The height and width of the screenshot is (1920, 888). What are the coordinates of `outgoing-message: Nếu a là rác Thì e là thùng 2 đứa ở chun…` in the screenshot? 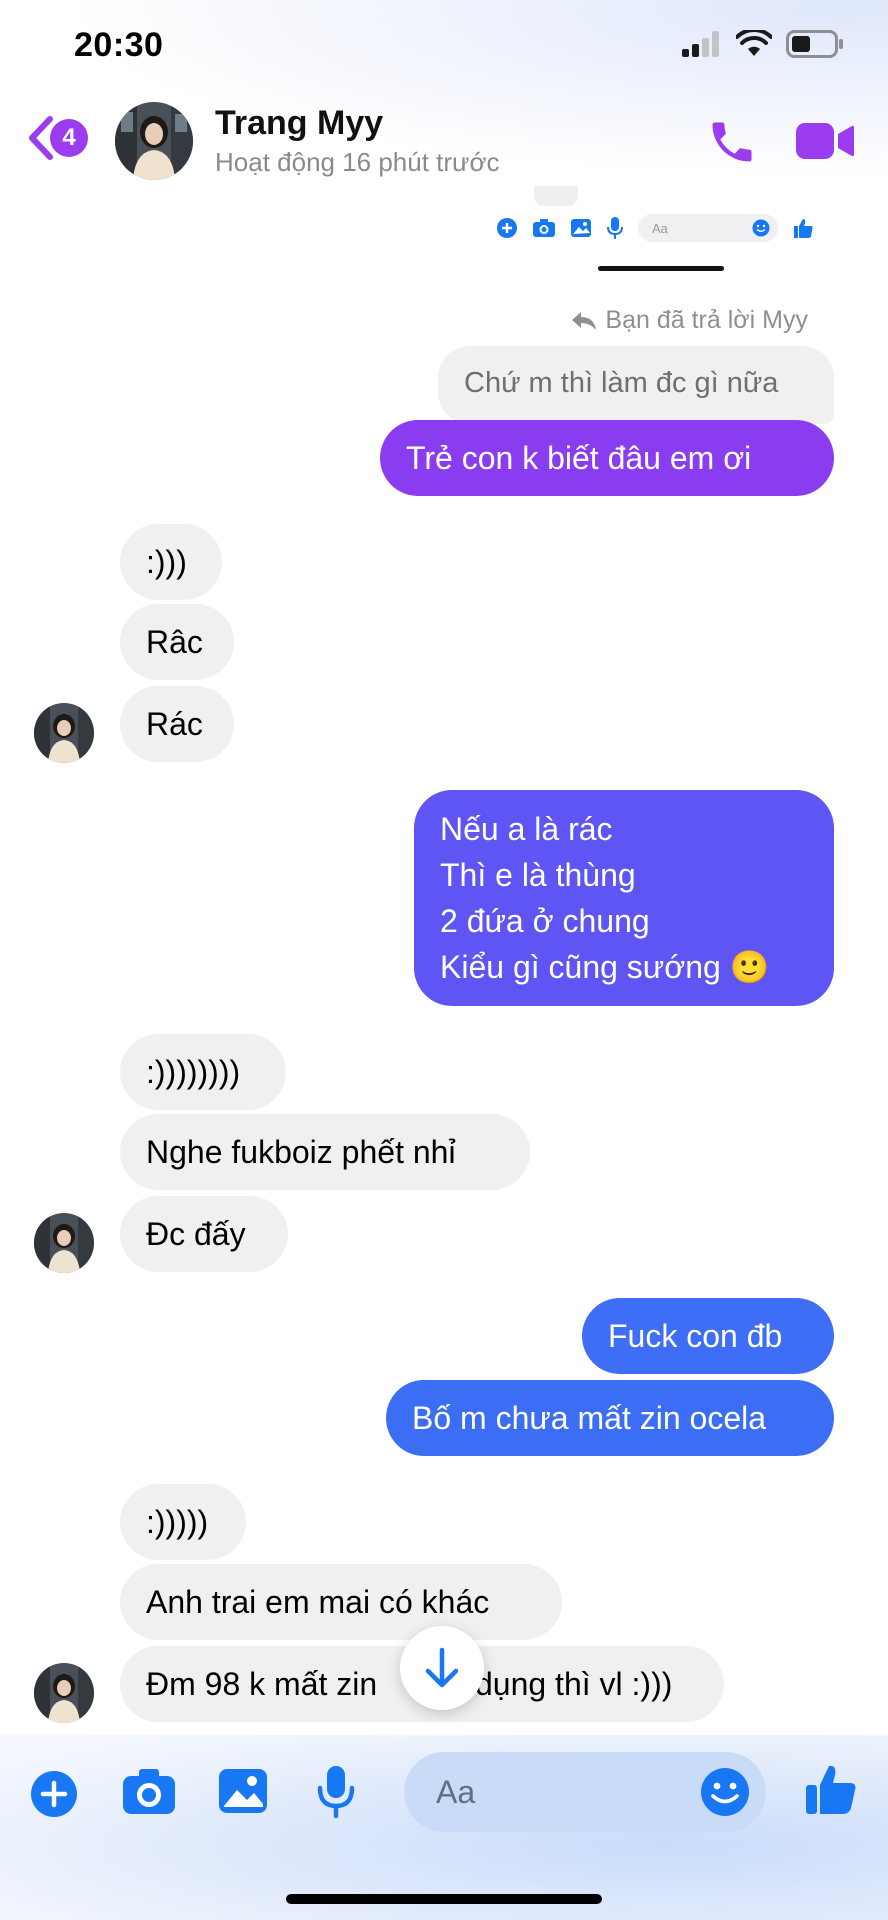 It's located at (624, 898).